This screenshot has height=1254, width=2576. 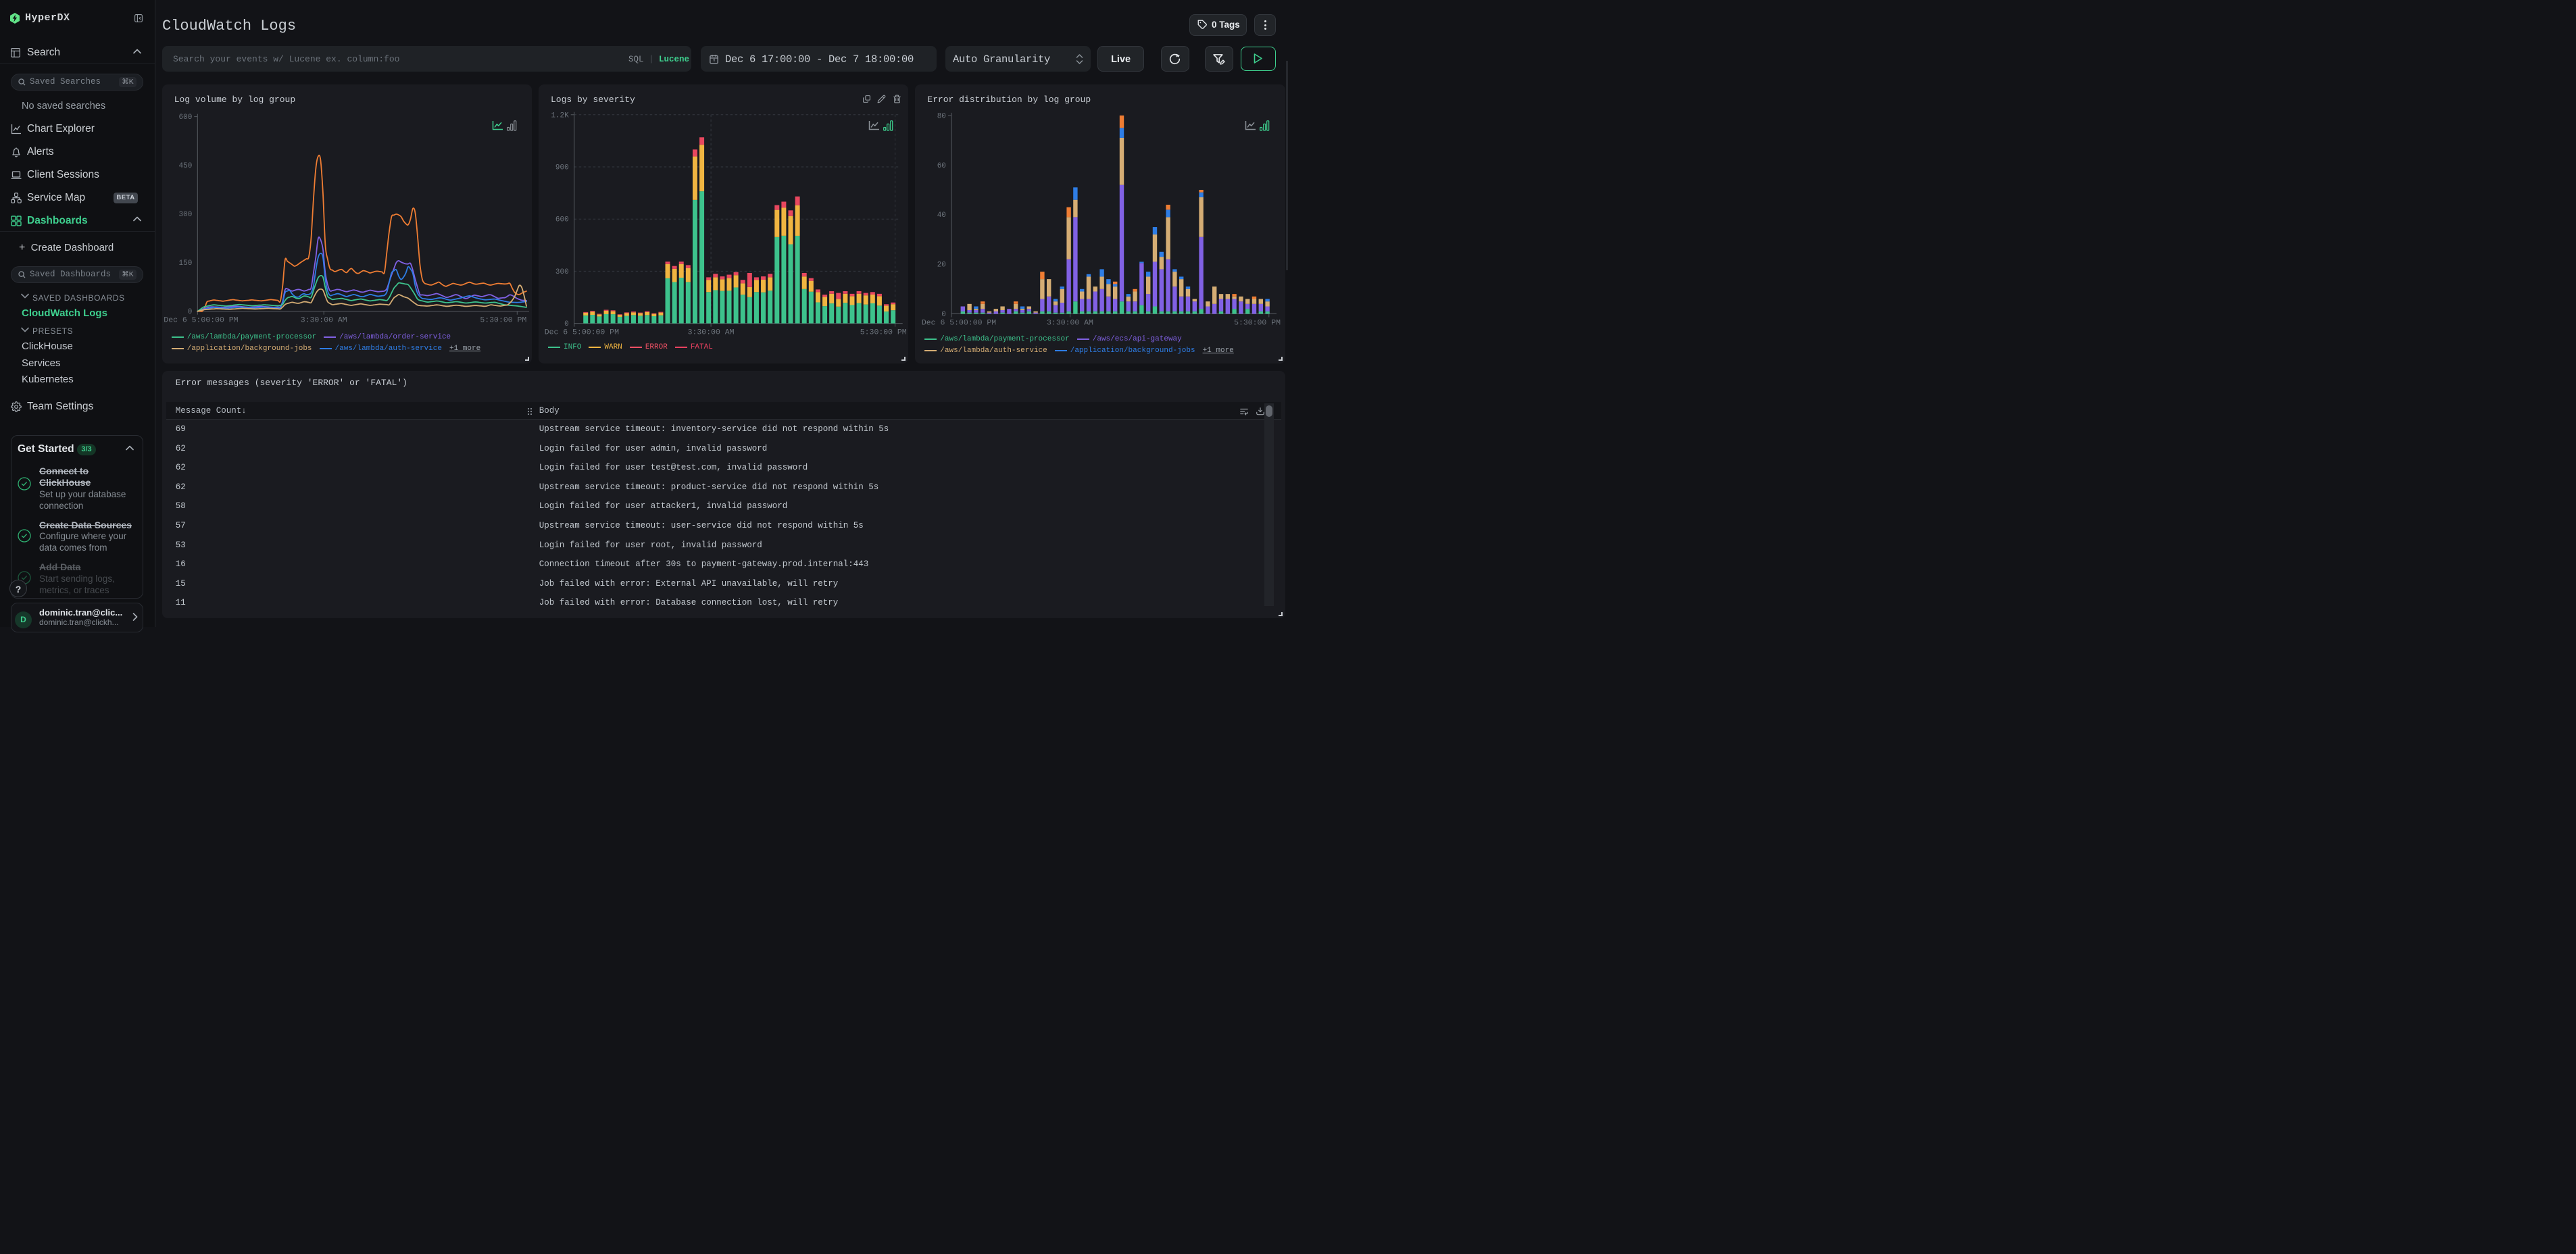 What do you see at coordinates (942, 265) in the screenshot?
I see `svg-text: 20` at bounding box center [942, 265].